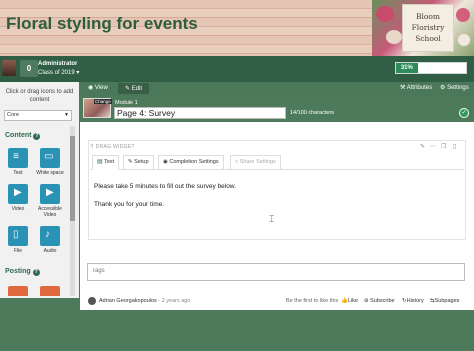 The width and height of the screenshot is (474, 351). I want to click on tab-setup-label: Setup, so click(141, 162).